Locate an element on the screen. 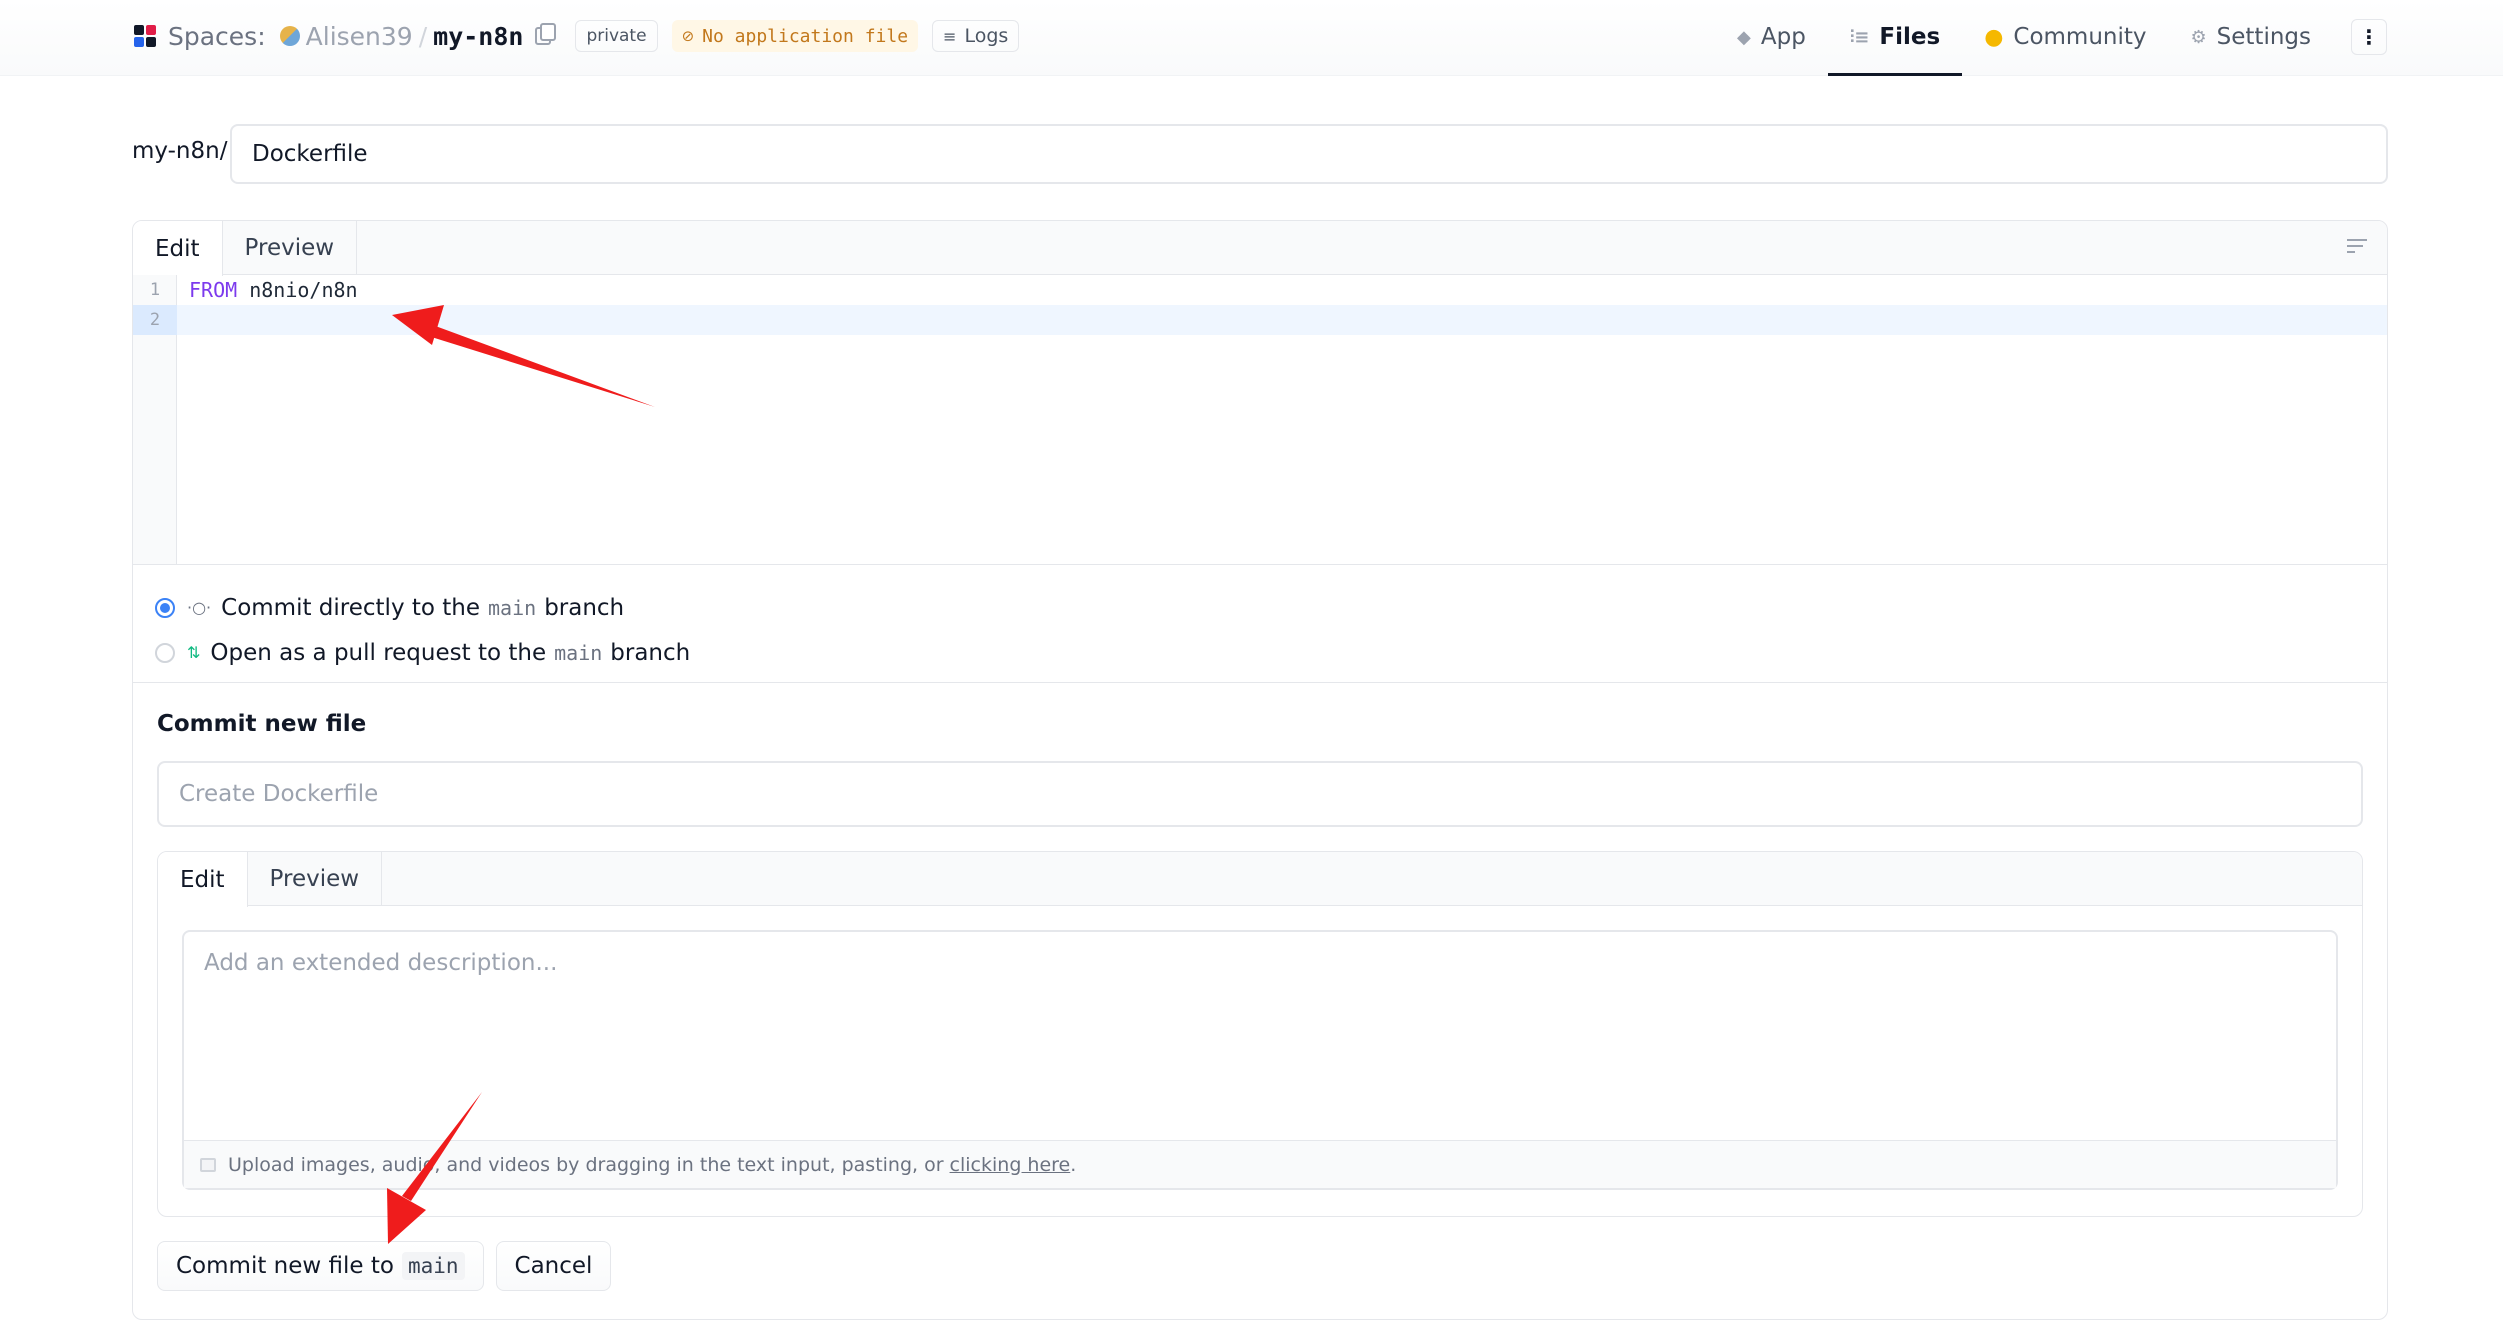  visibility-badge: private is located at coordinates (616, 36).